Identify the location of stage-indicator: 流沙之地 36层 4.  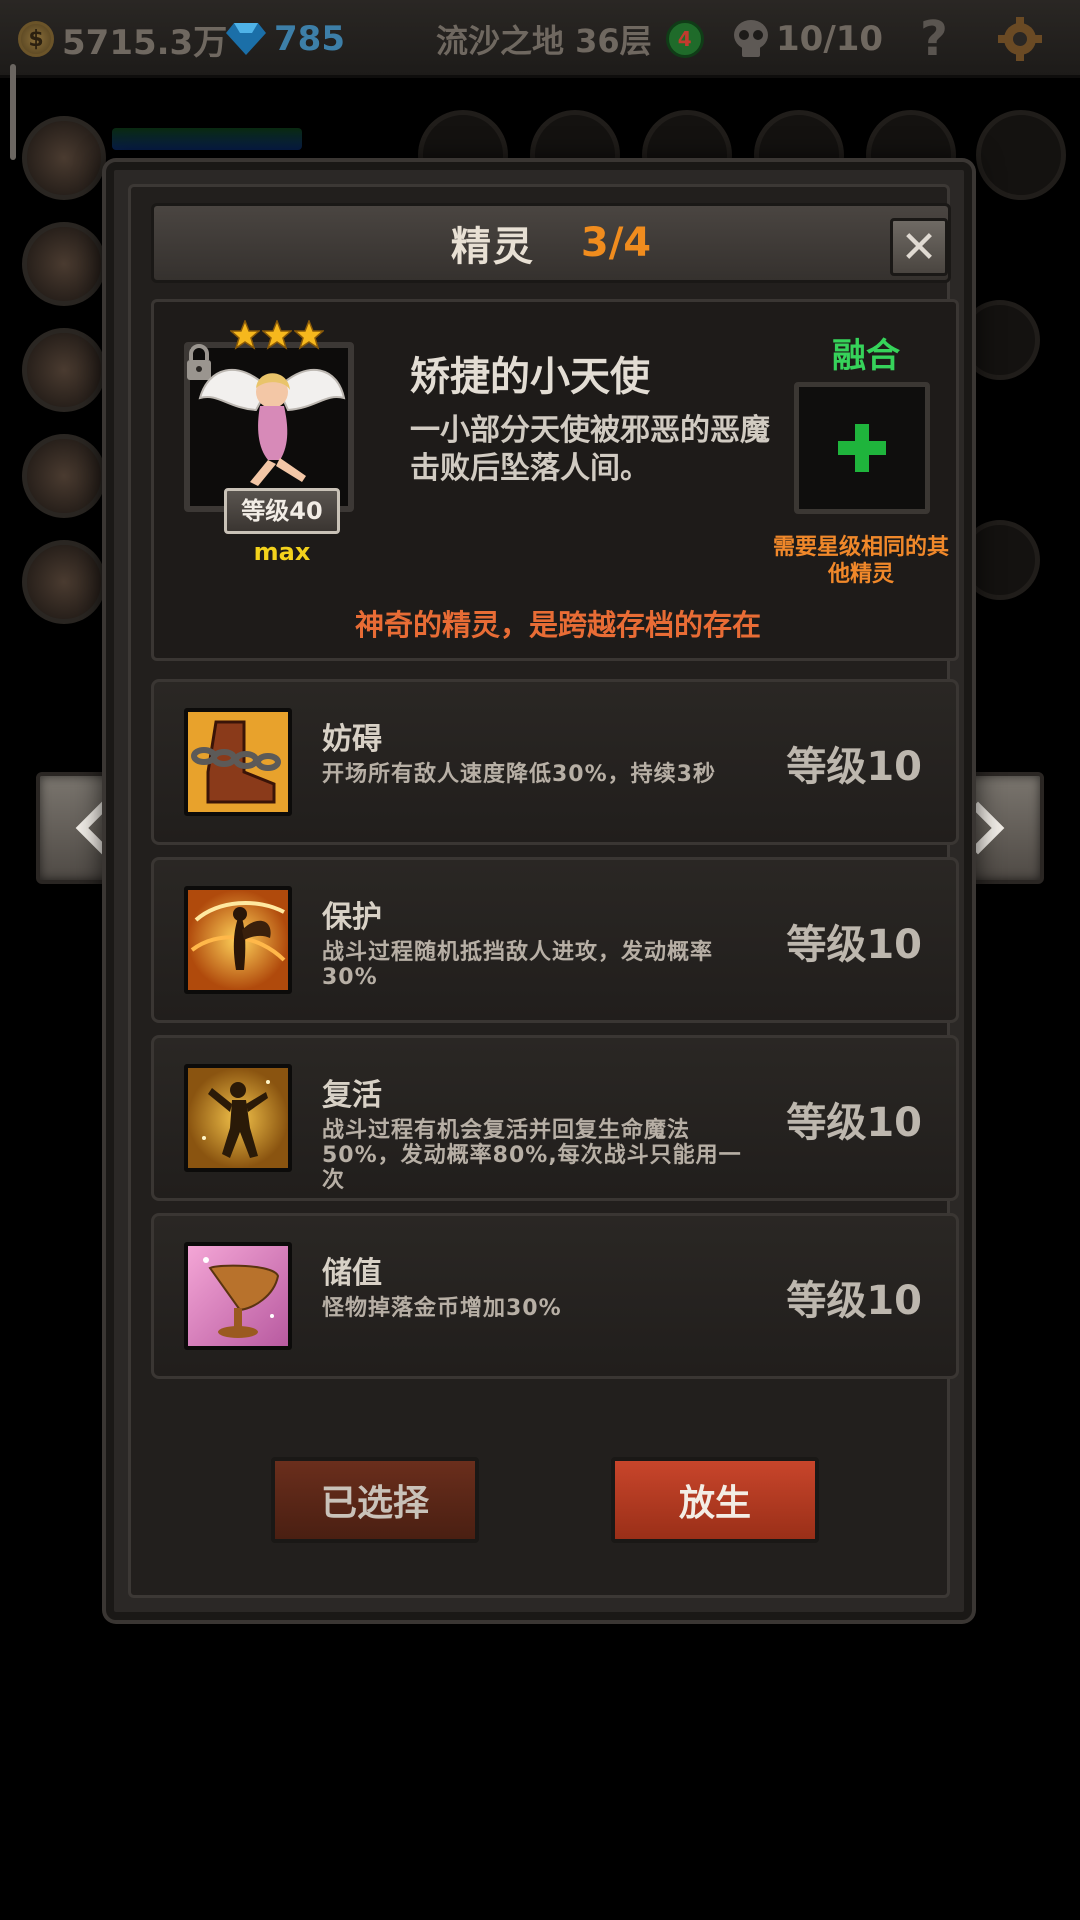
(570, 39).